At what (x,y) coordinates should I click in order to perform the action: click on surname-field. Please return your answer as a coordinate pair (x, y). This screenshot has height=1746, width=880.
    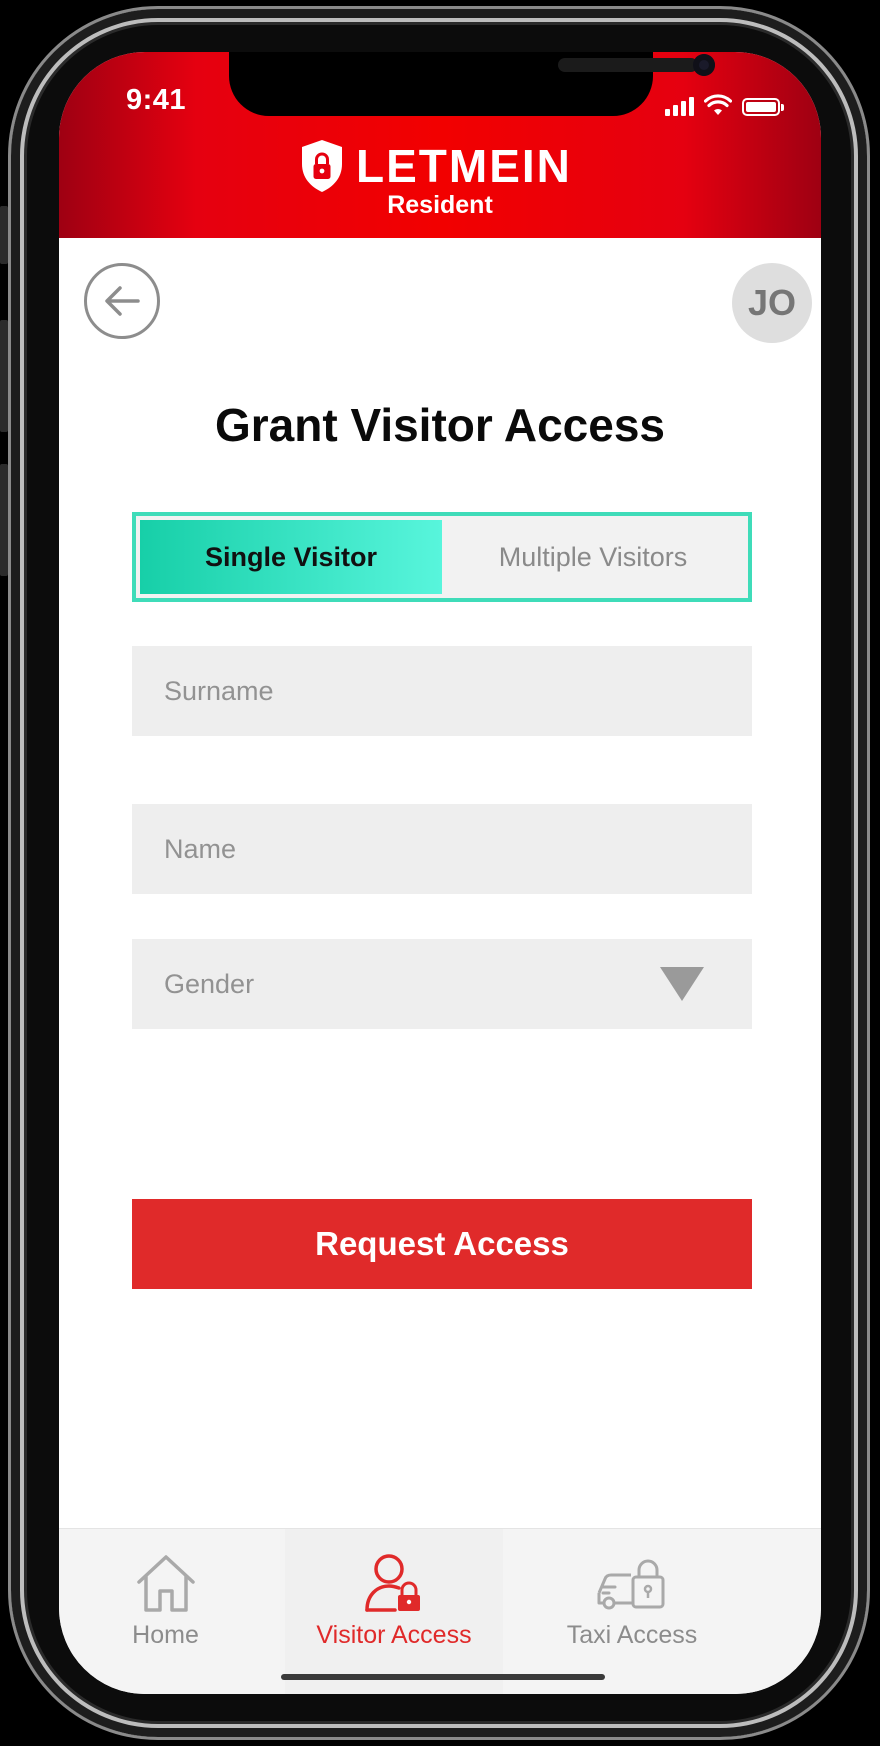
    Looking at the image, I should click on (442, 691).